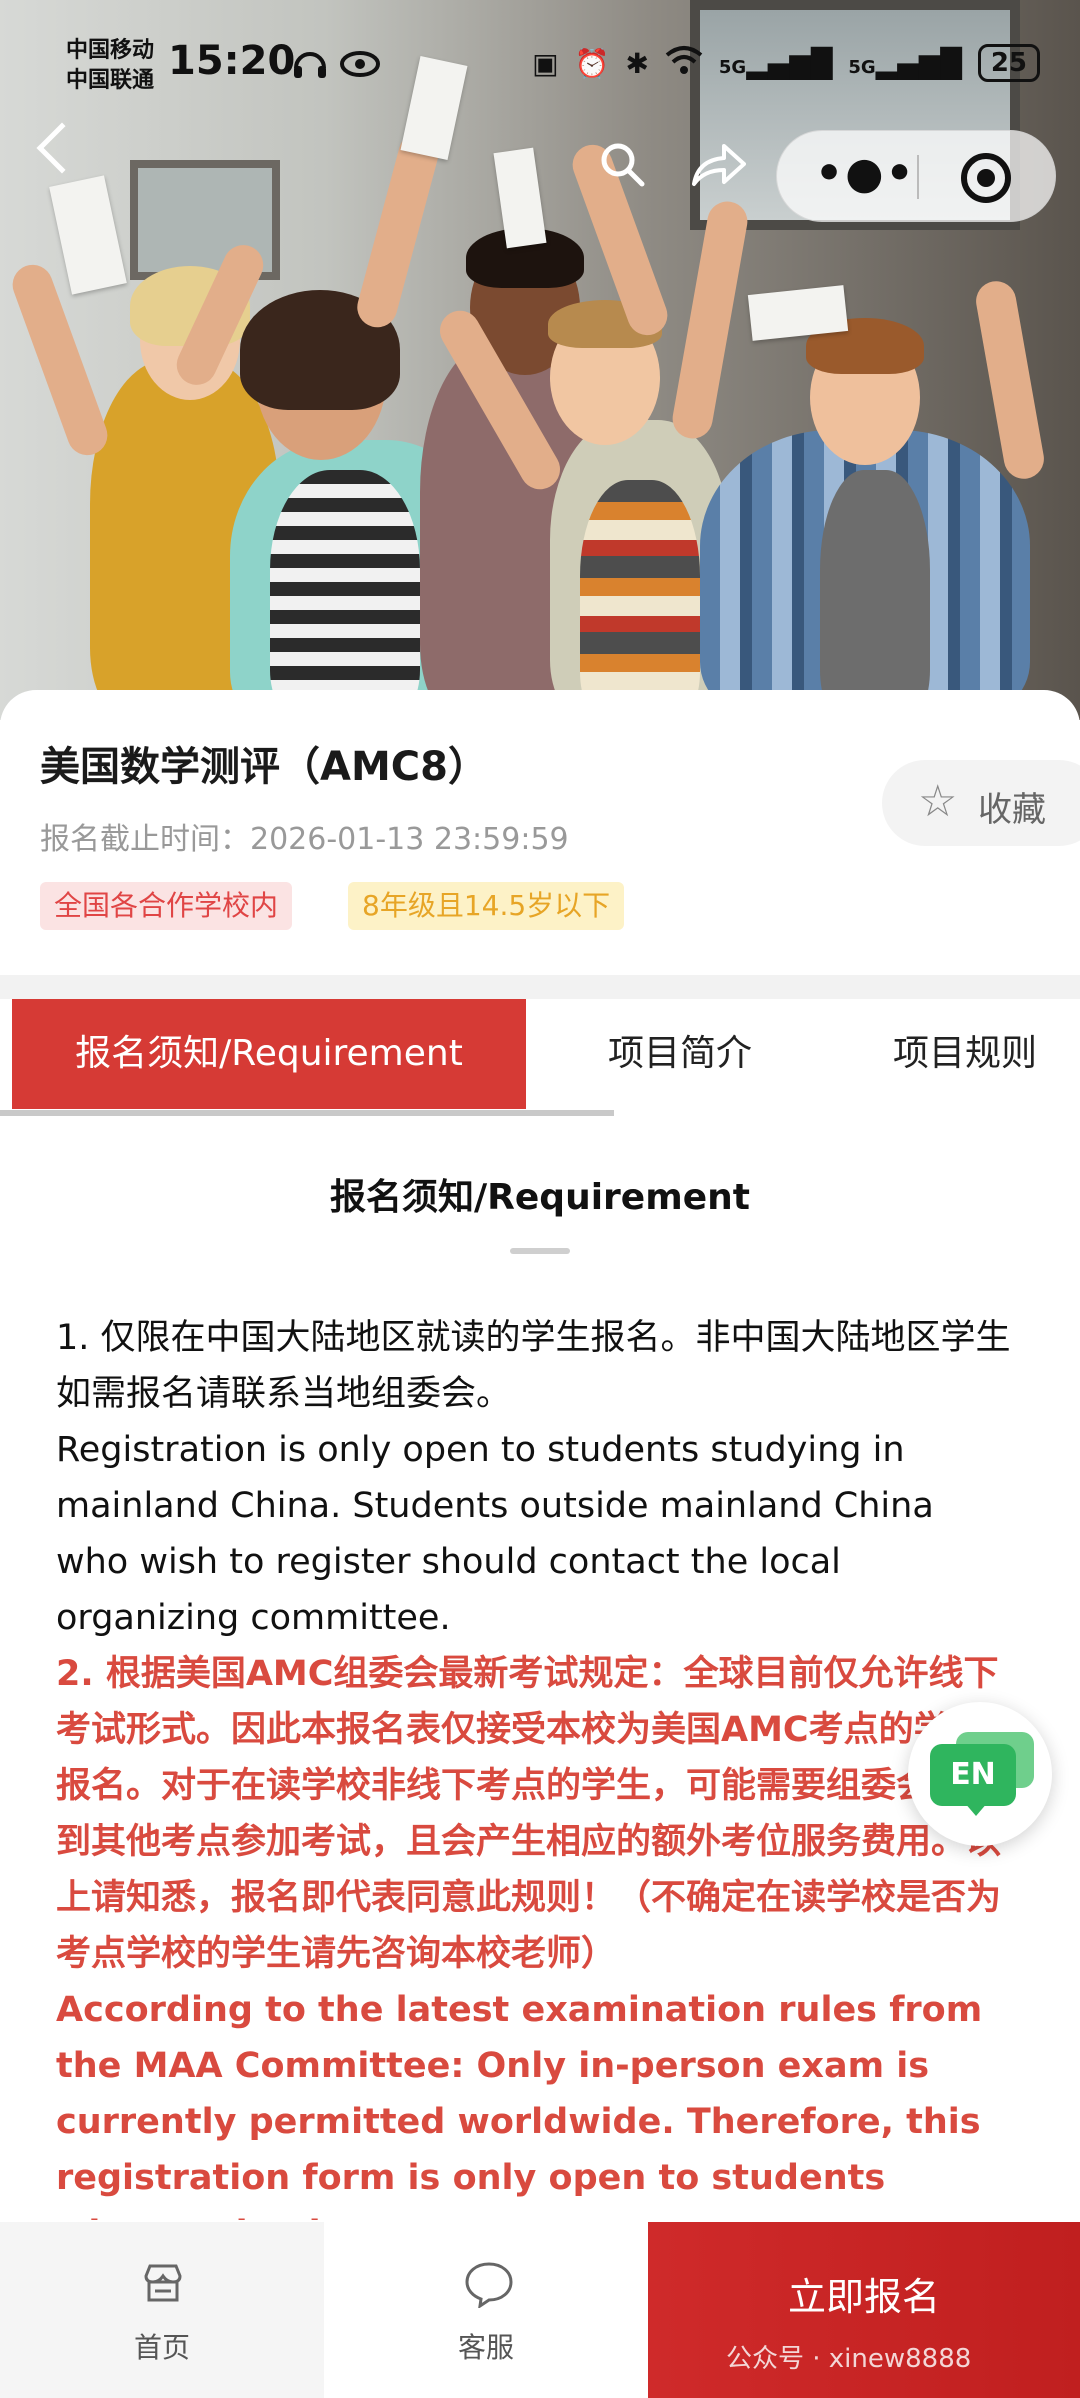 The width and height of the screenshot is (1080, 2398). What do you see at coordinates (865, 174) in the screenshot?
I see `more-menu-icon: •●•` at bounding box center [865, 174].